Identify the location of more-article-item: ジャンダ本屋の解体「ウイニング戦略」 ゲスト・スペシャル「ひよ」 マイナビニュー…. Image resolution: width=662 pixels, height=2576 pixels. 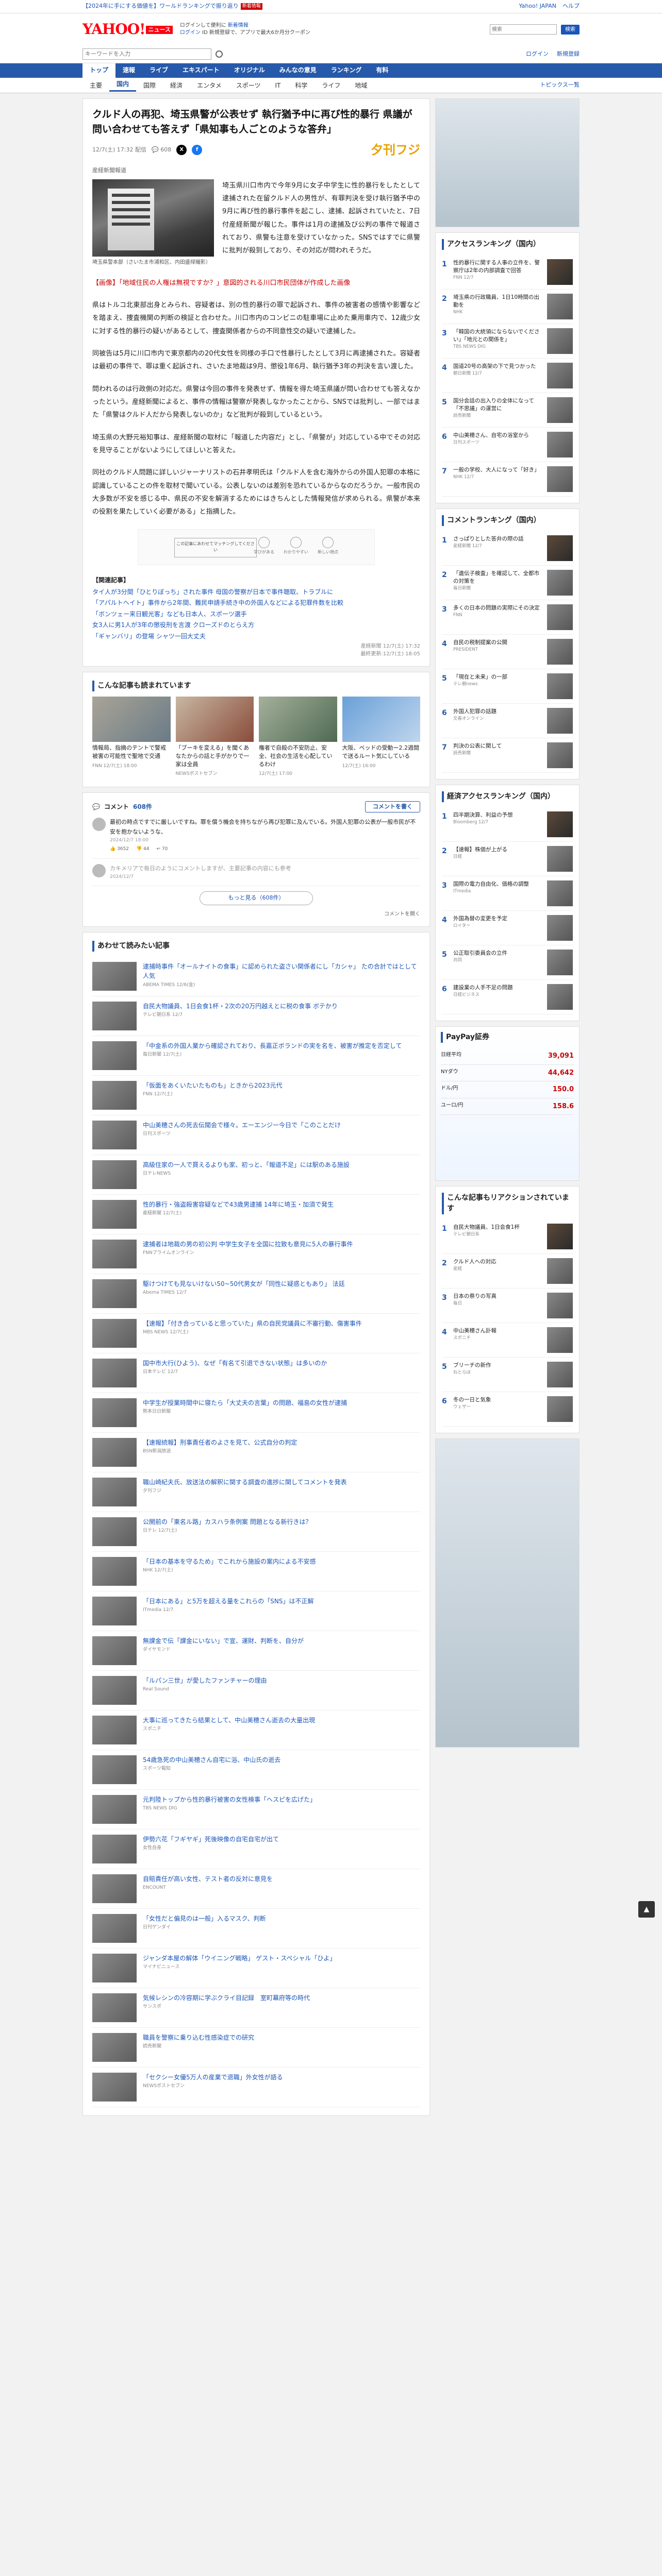
(256, 1968).